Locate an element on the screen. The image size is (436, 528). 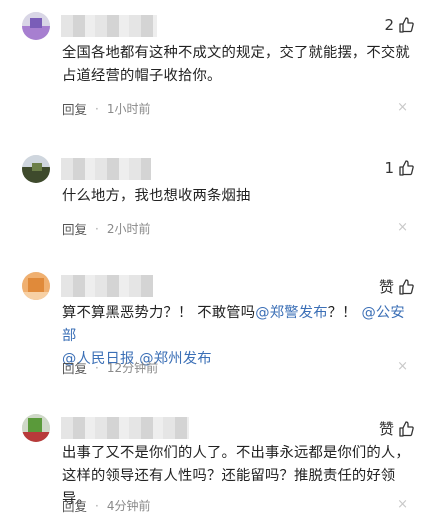
comment-text: 全国各地都有这种不成文的规定，交了就能摆，不交就占道经营的帽子收拾你。 is located at coordinates (236, 64).